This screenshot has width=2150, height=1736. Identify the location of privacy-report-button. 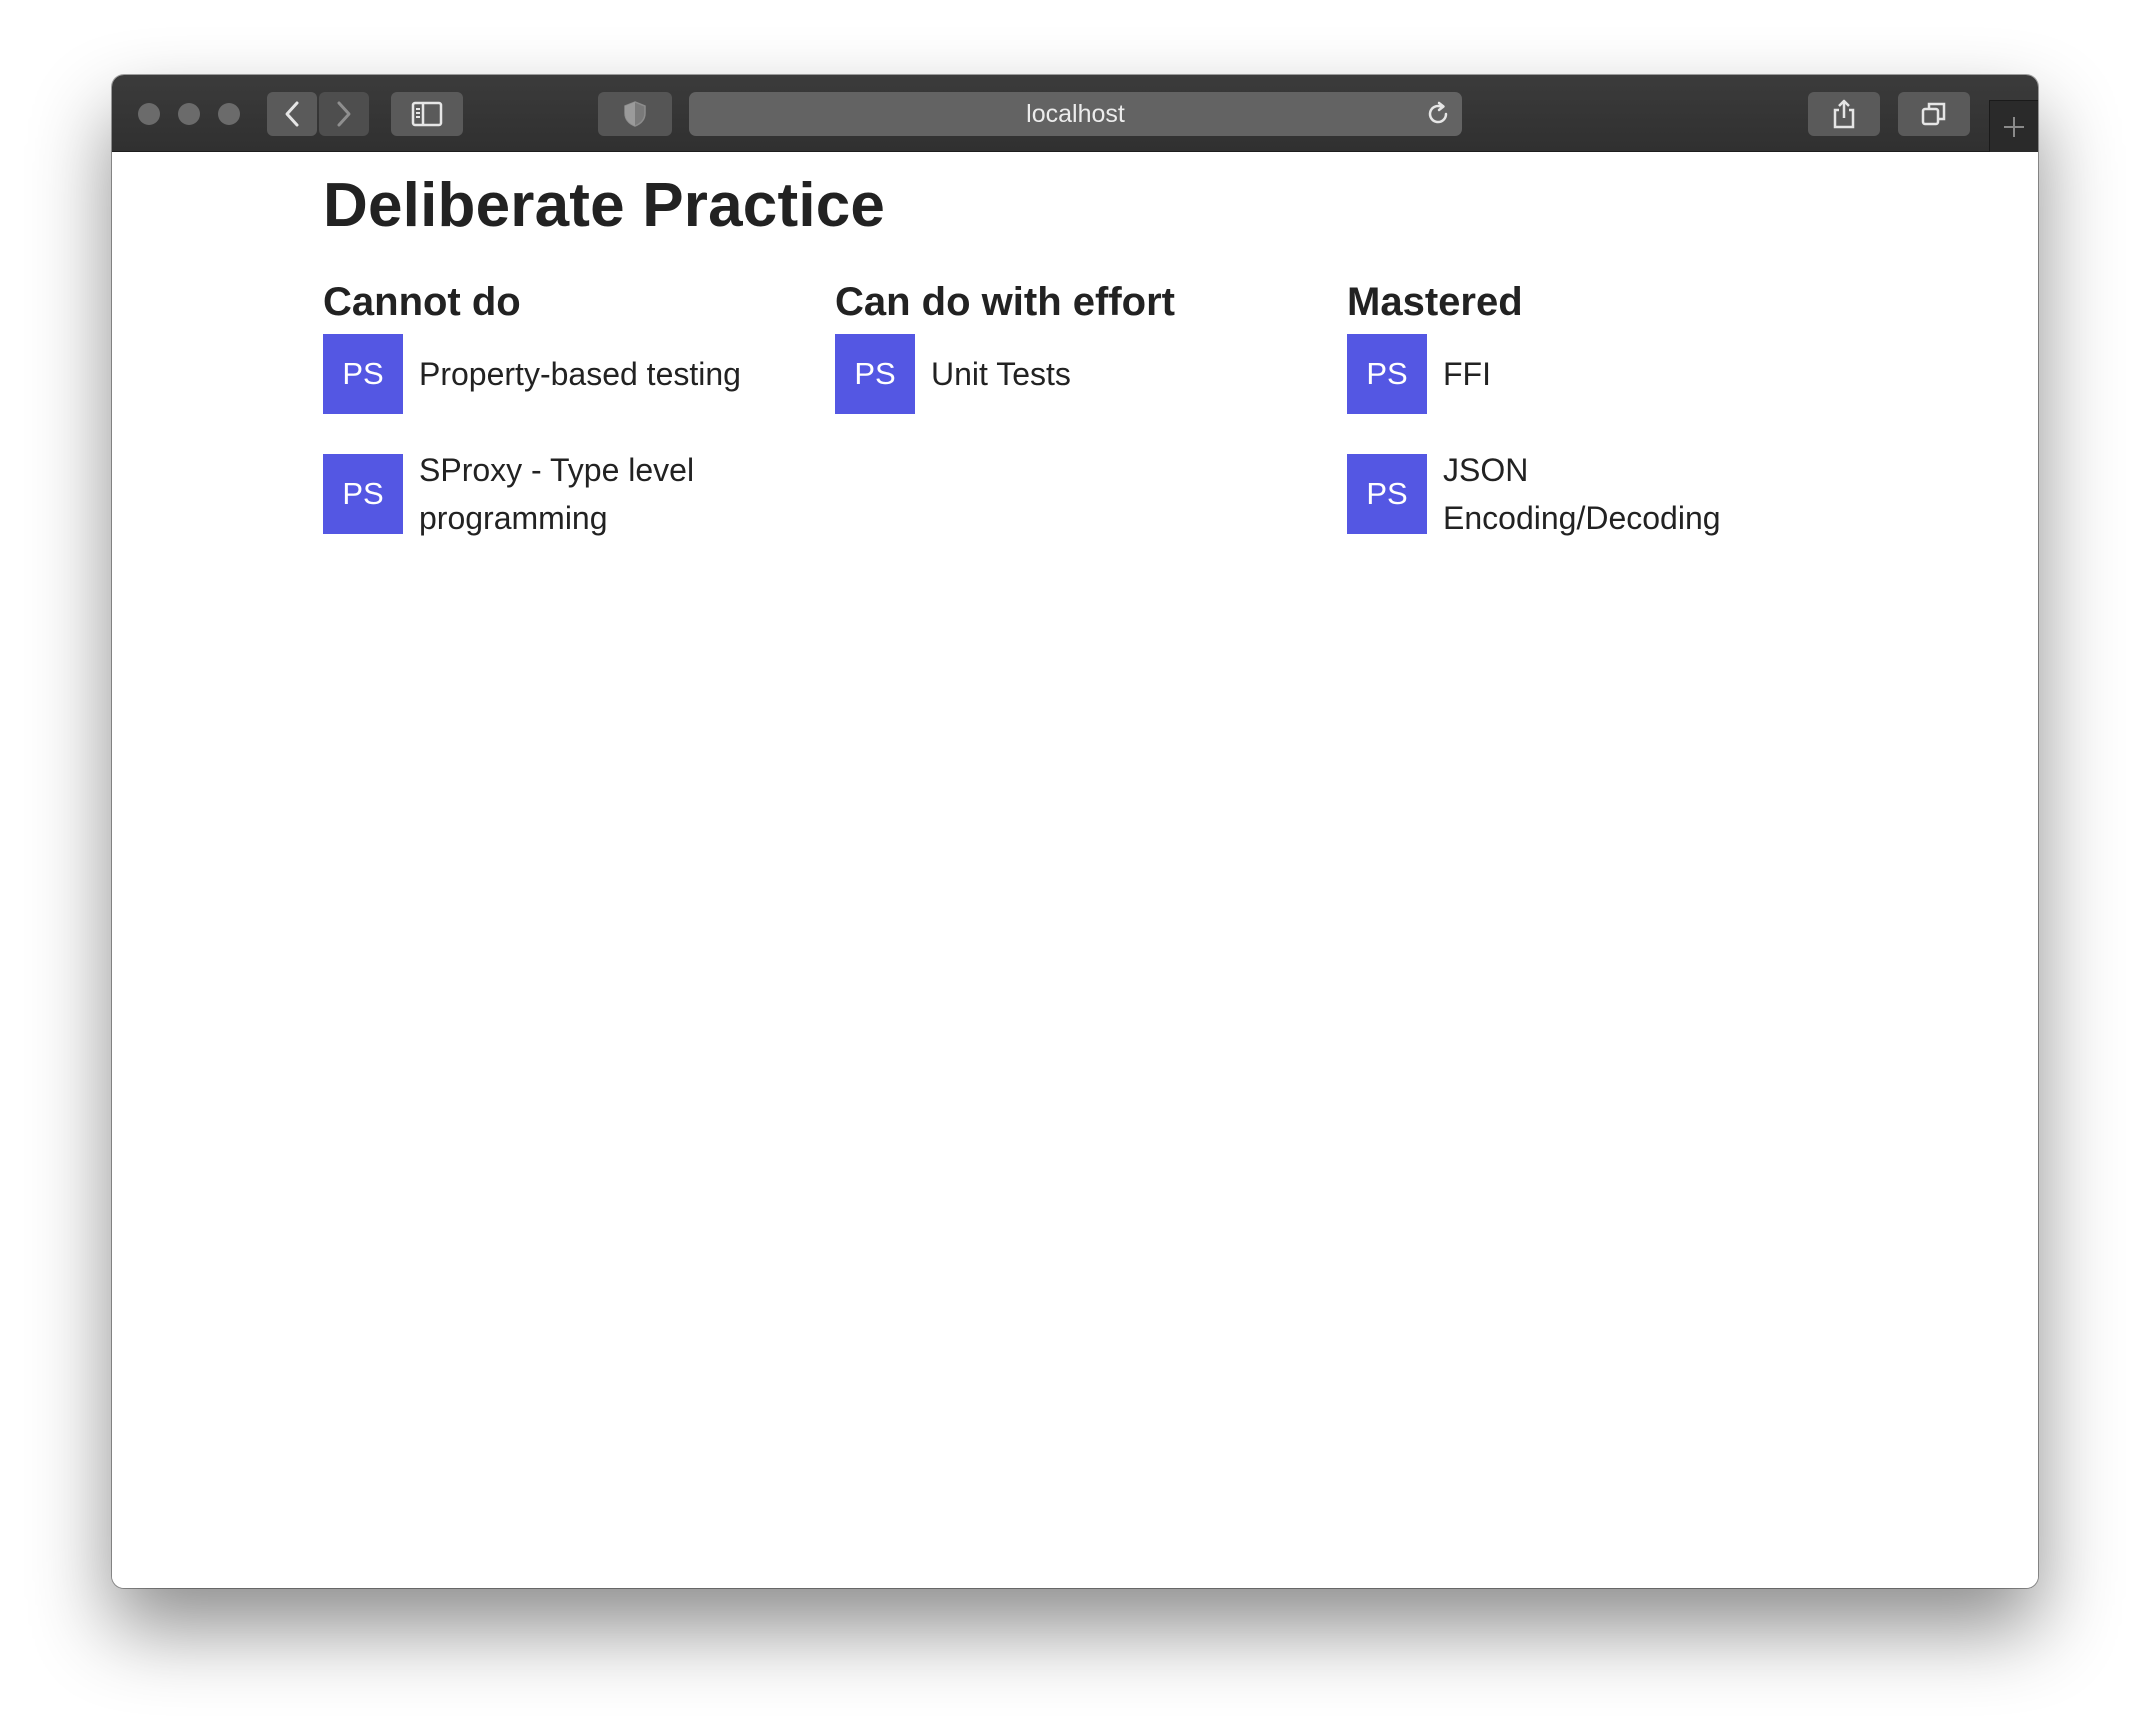
(635, 114).